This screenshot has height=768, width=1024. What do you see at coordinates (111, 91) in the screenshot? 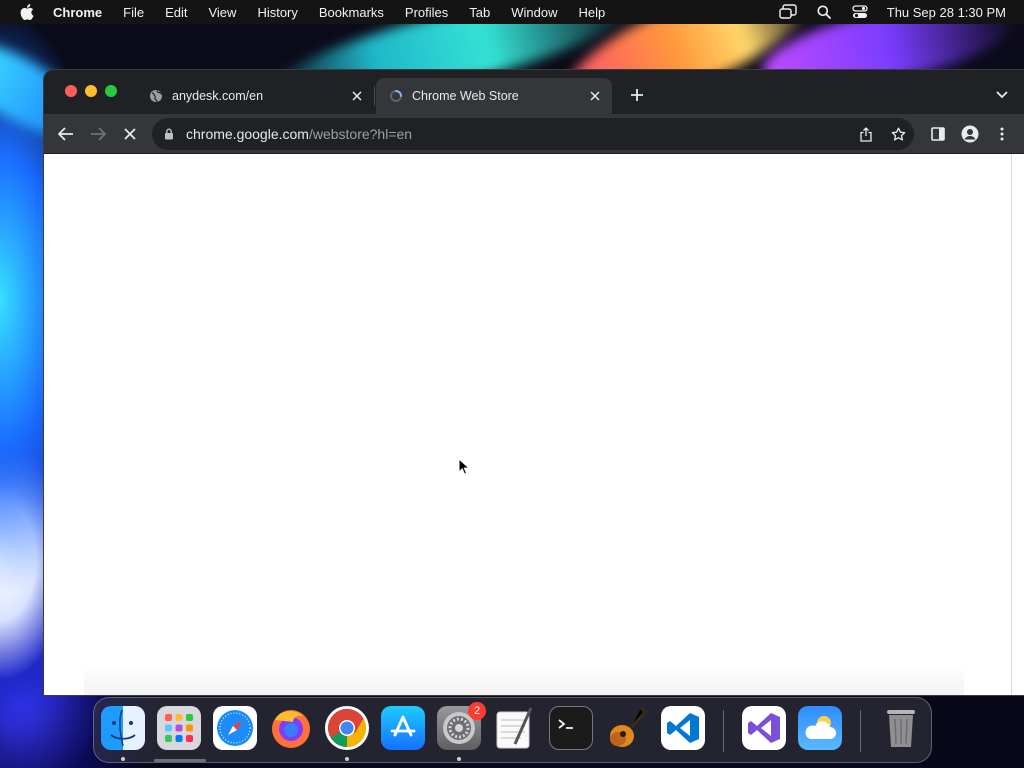
I see `window-zoom-button` at bounding box center [111, 91].